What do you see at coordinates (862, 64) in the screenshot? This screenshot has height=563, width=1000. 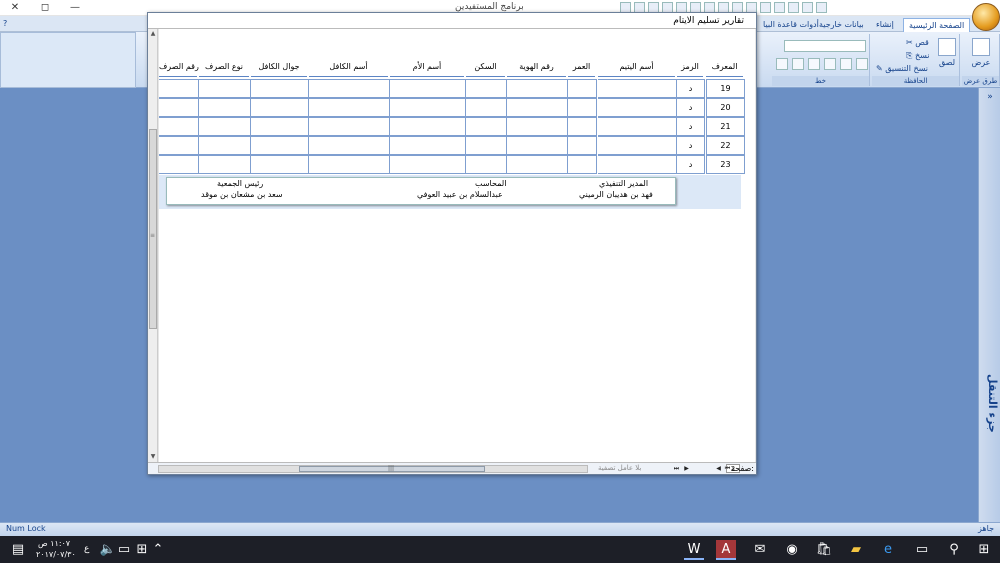 I see `bold-icon` at bounding box center [862, 64].